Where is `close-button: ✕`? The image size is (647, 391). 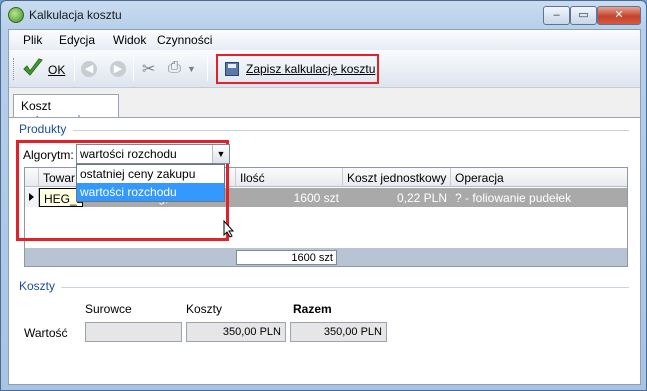 close-button: ✕ is located at coordinates (619, 15).